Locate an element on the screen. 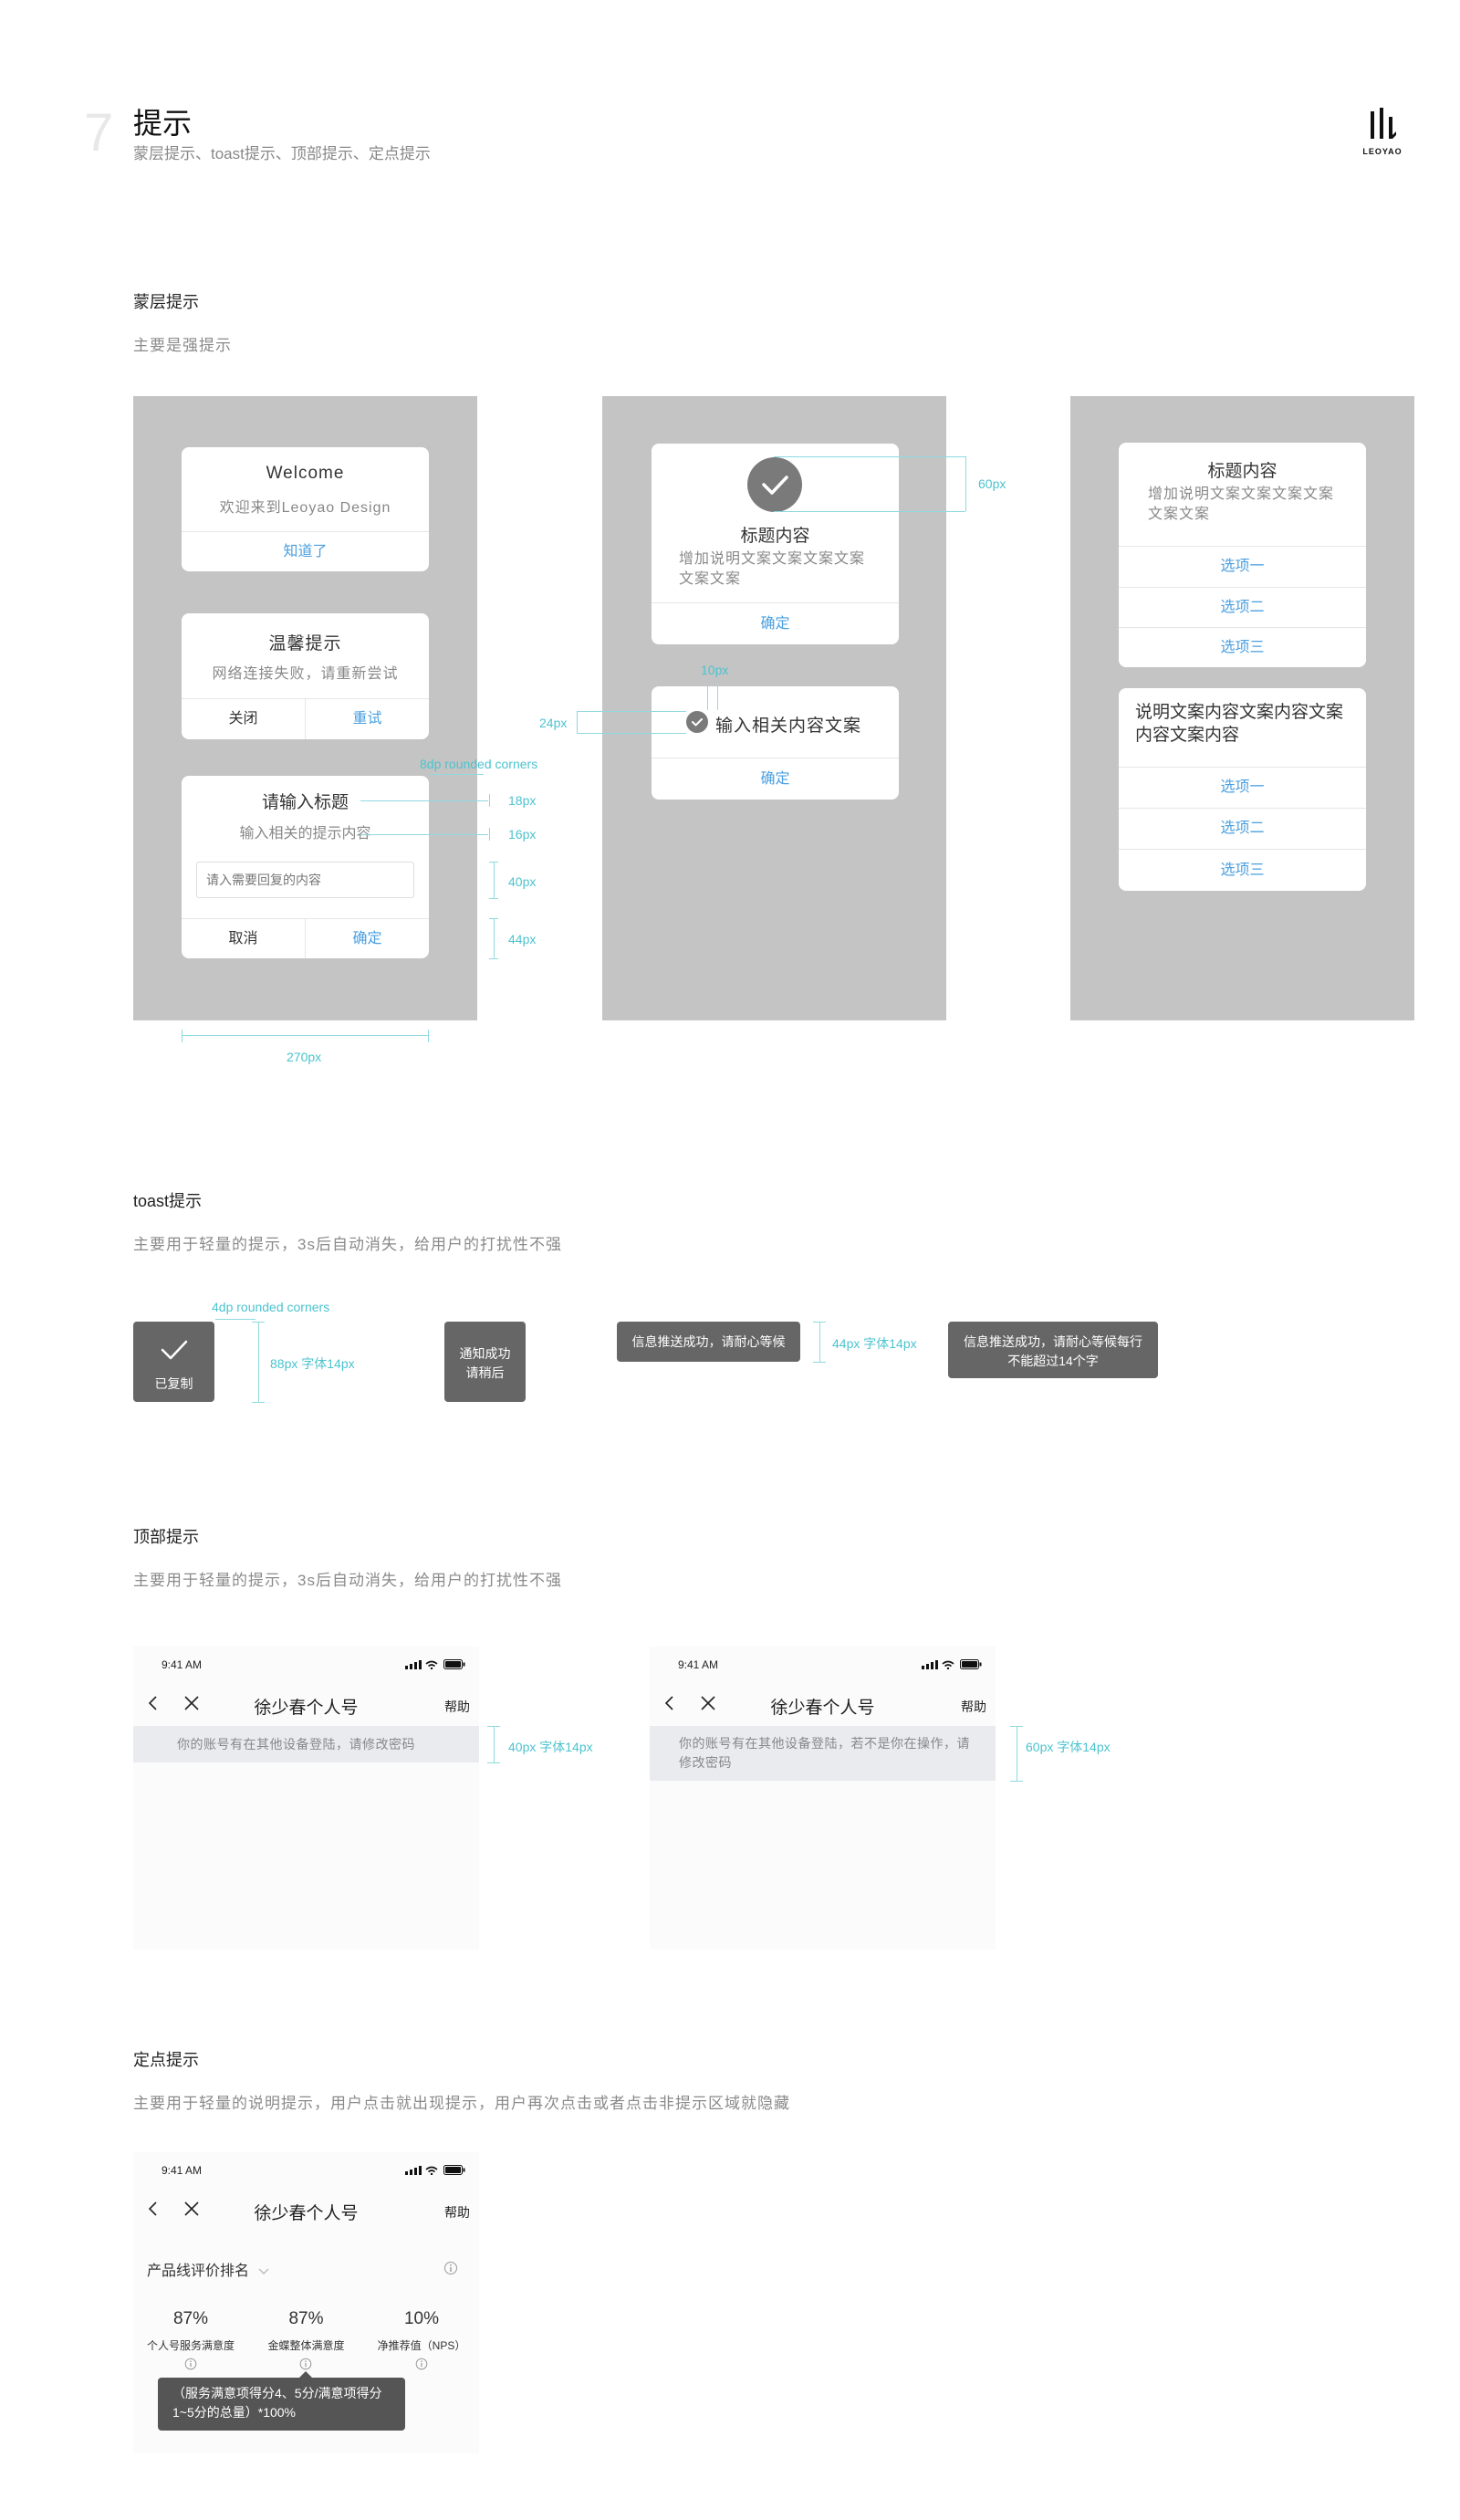  stat-value-2: 87% is located at coordinates (306, 2318).